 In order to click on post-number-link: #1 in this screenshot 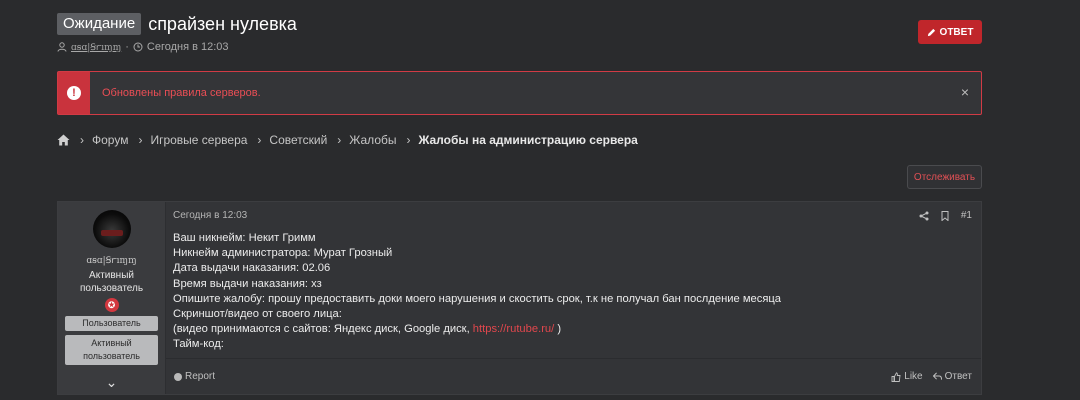, I will do `click(966, 215)`.